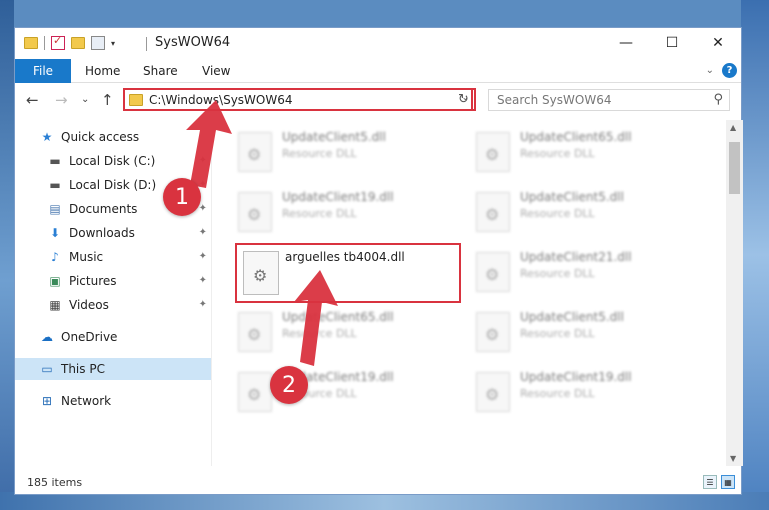 The height and width of the screenshot is (510, 769). Describe the element at coordinates (136, 99) in the screenshot. I see `folder-icon` at that location.